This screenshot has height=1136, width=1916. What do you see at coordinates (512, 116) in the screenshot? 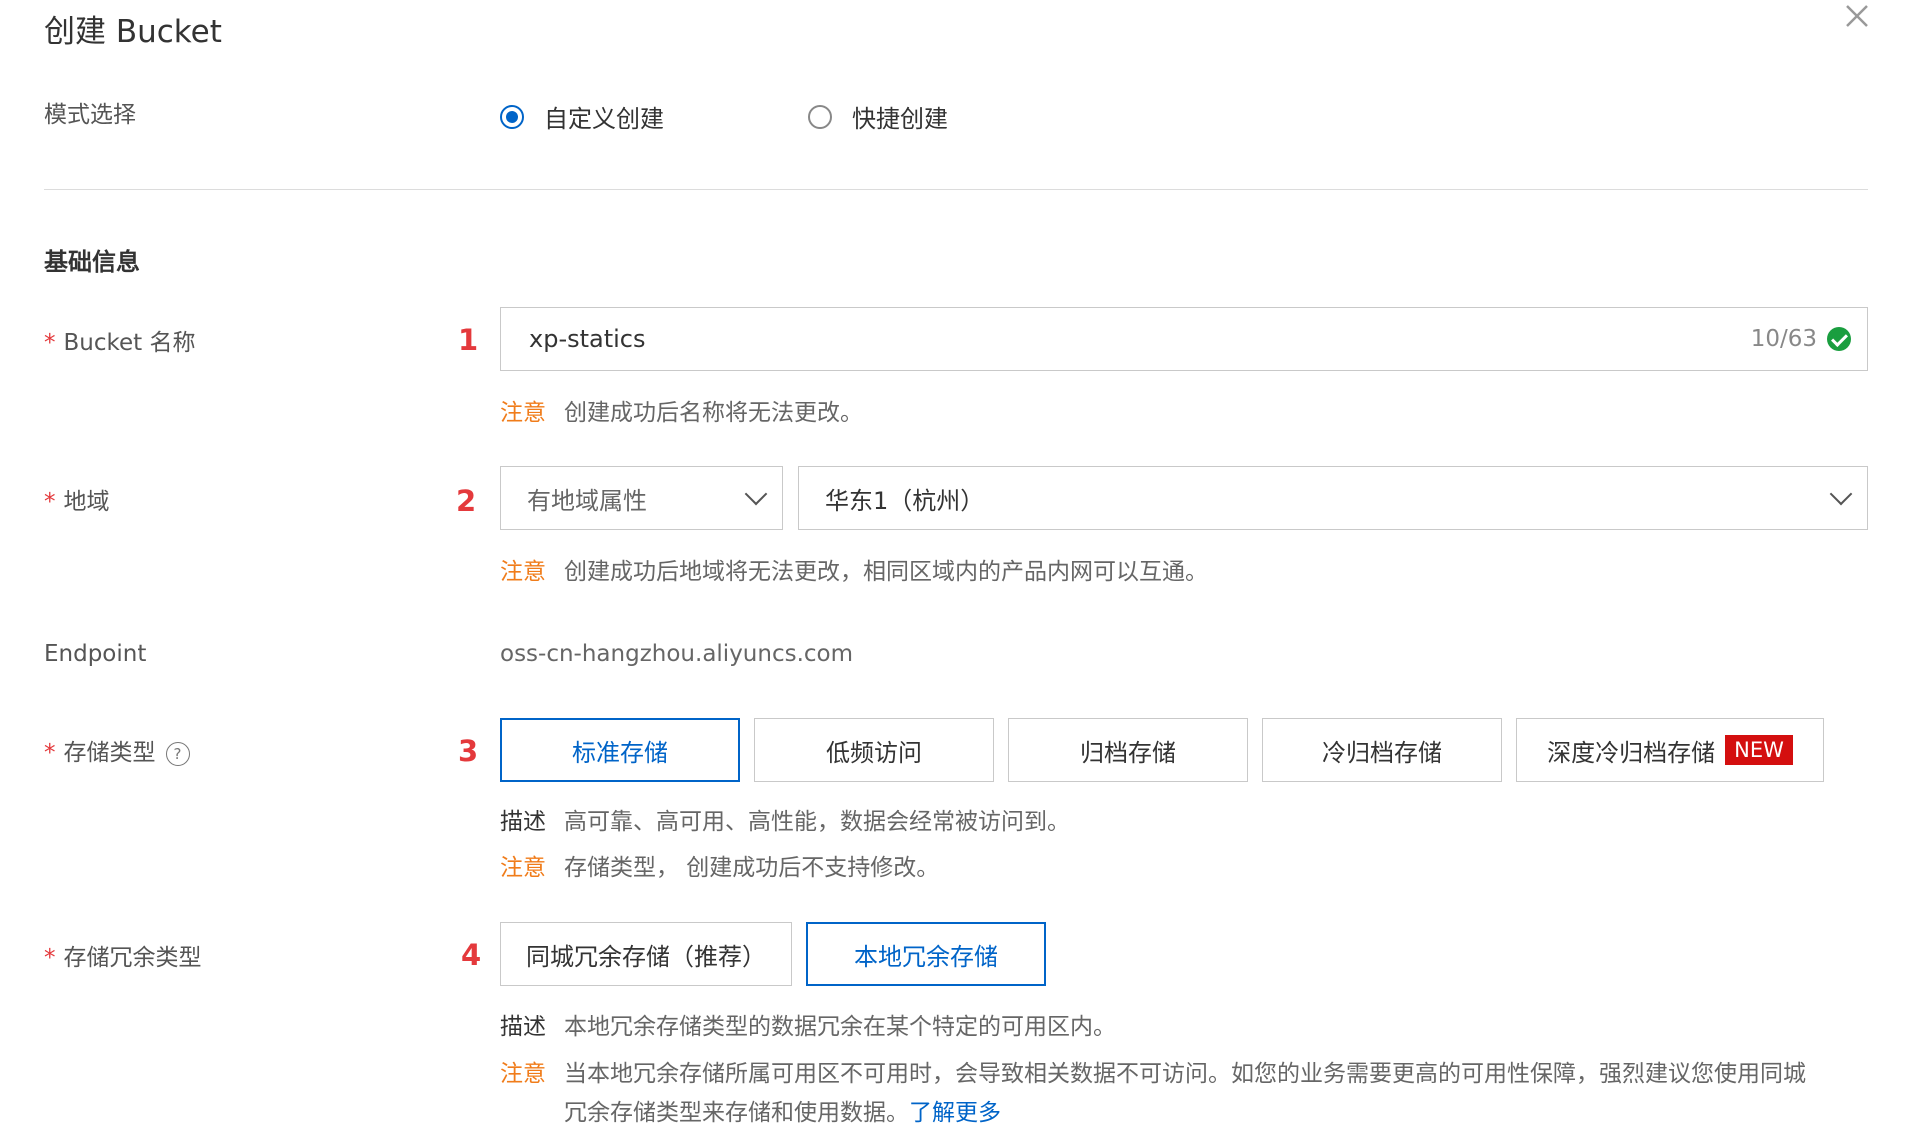
I see `radio-selected-icon` at bounding box center [512, 116].